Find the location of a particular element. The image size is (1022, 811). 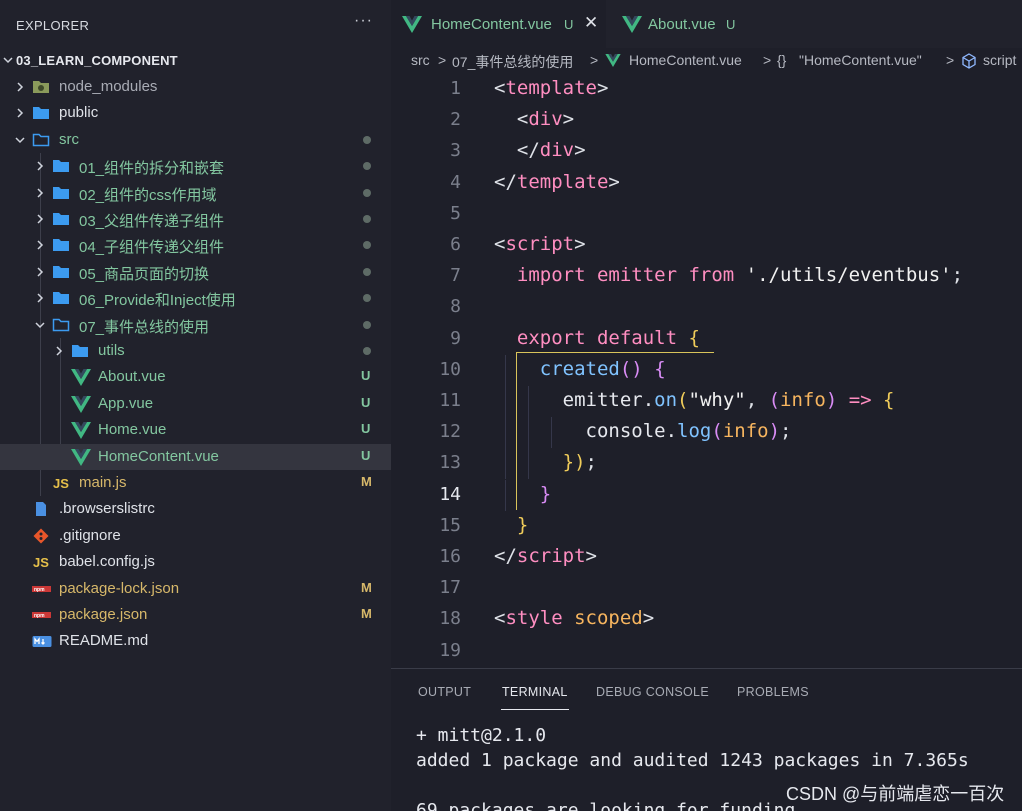

code-line: 8 is located at coordinates (706, 307).